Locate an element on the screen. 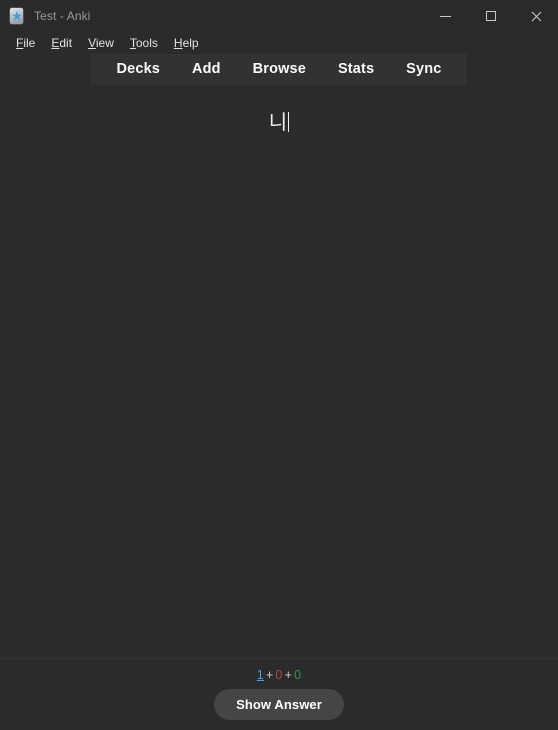 This screenshot has width=558, height=730. menu-item-help-rest: elp is located at coordinates (190, 43).